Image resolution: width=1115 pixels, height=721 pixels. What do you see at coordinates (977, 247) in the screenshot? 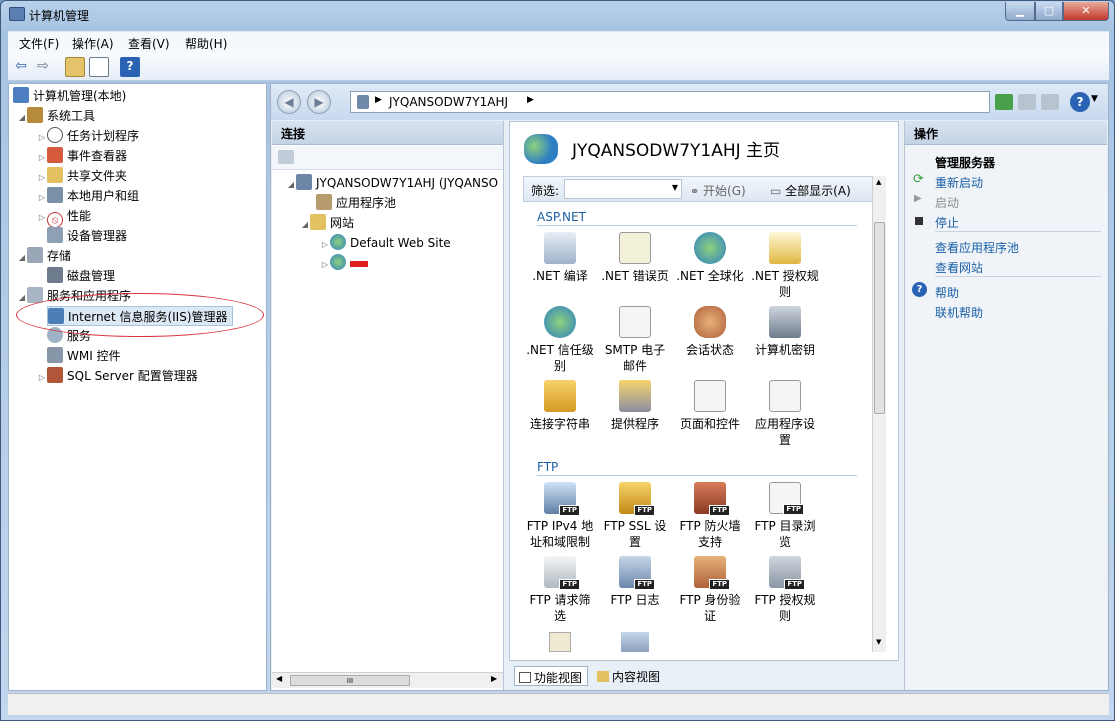
I see `action-view-app-pools: 查看应用程序池` at bounding box center [977, 247].